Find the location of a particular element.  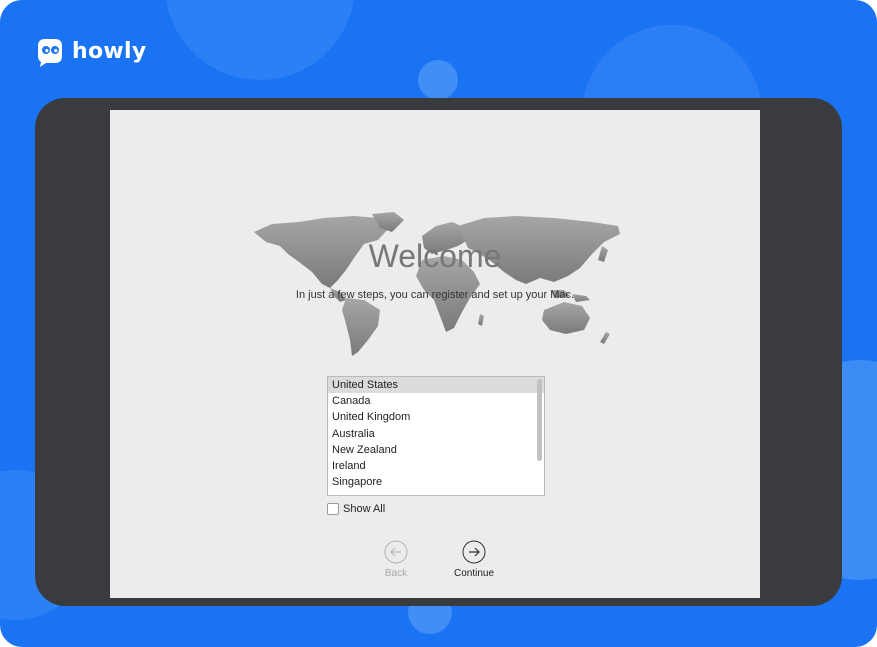

country-option-united-states: United States is located at coordinates (436, 385).